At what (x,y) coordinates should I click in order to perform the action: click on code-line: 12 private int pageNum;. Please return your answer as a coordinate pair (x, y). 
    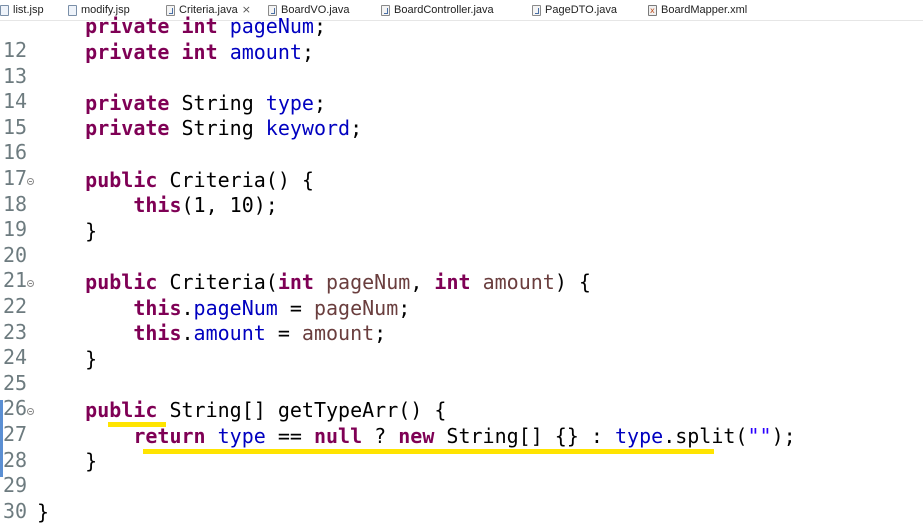
    Looking at the image, I should click on (461, 38).